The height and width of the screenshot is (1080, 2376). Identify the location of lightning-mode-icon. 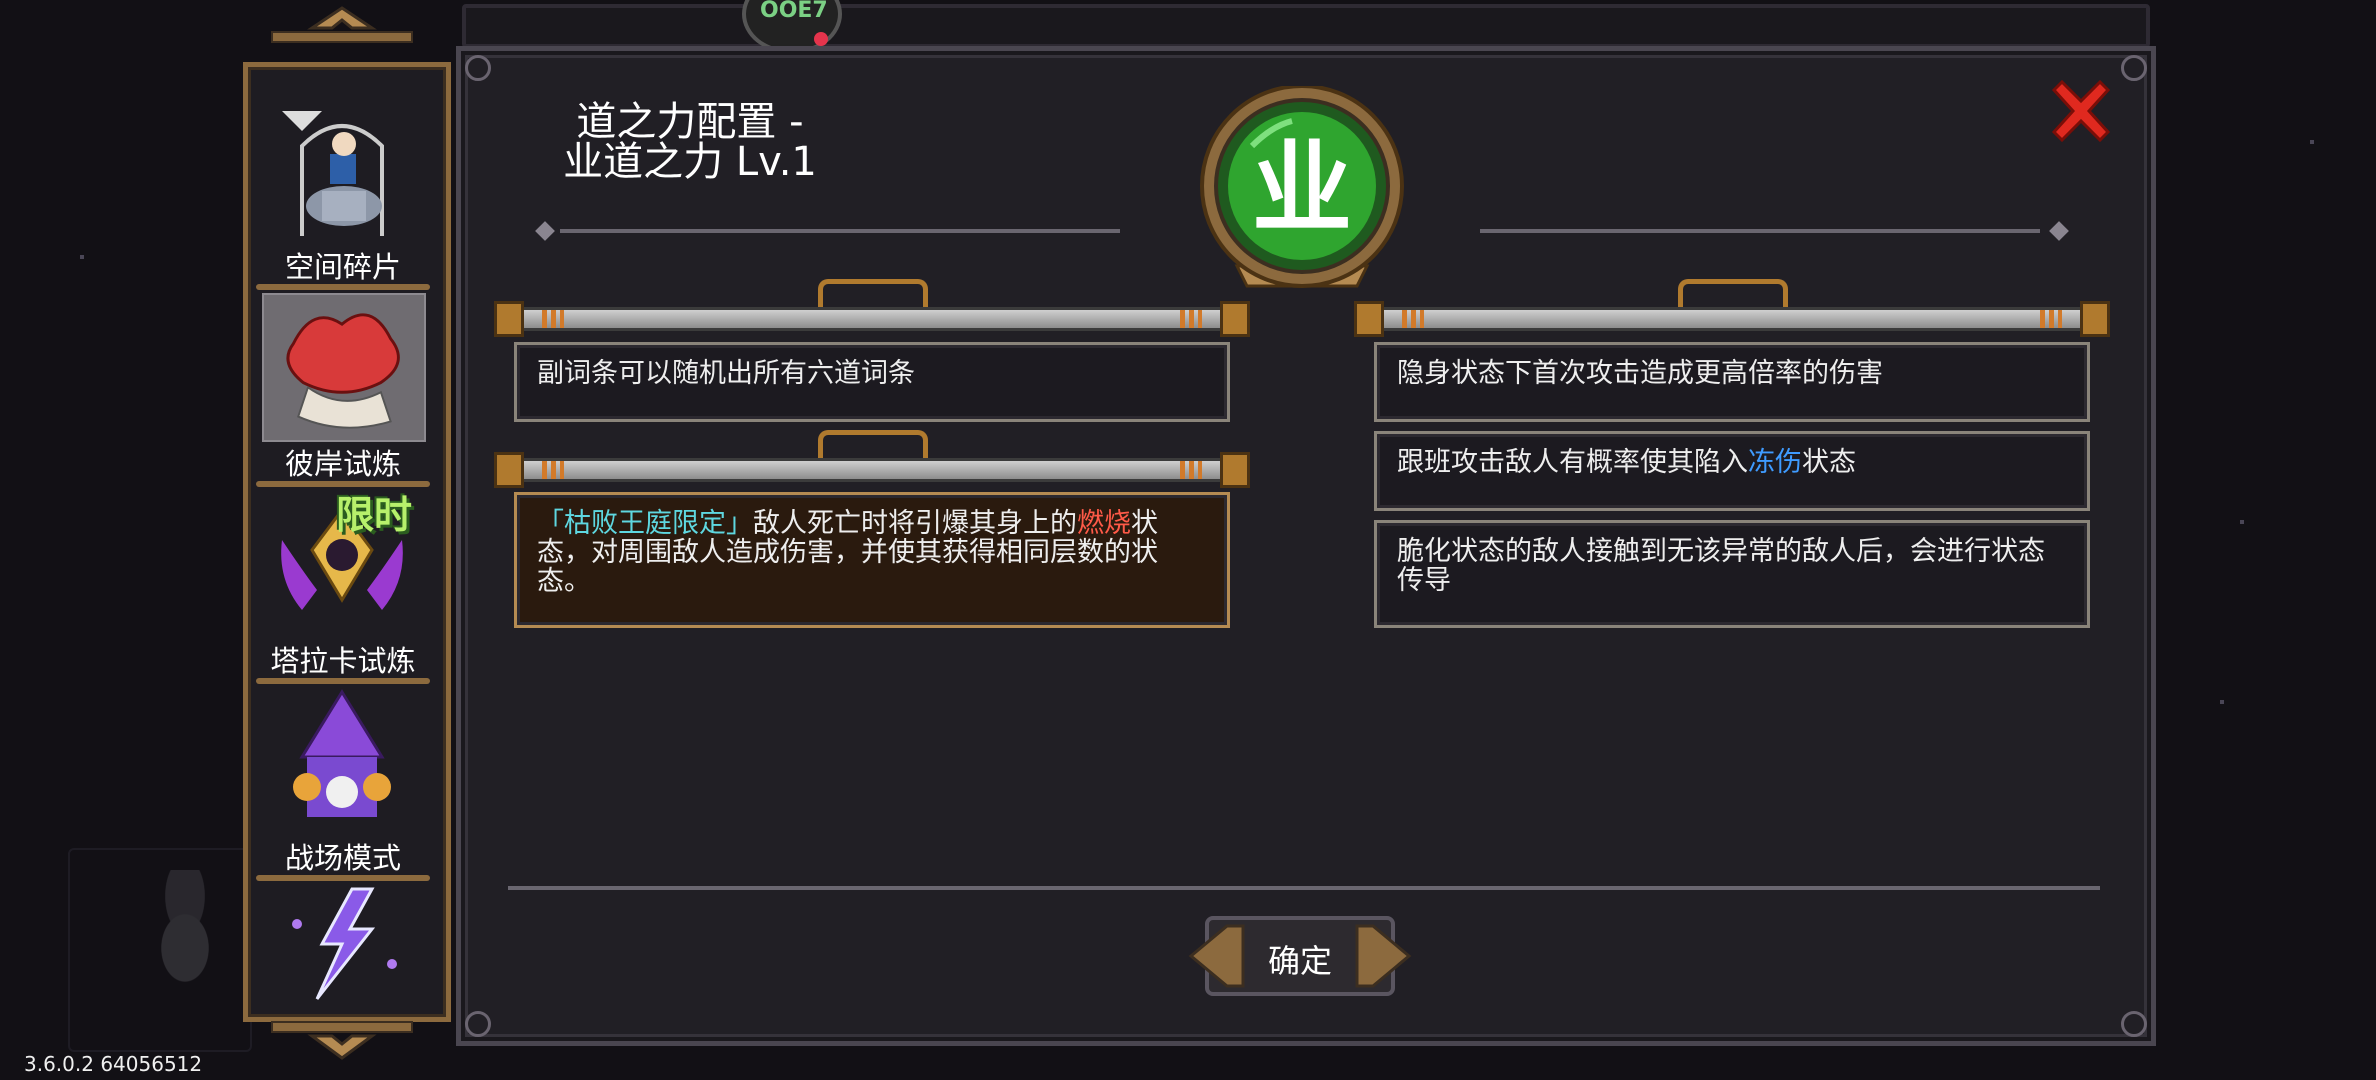
(342, 942).